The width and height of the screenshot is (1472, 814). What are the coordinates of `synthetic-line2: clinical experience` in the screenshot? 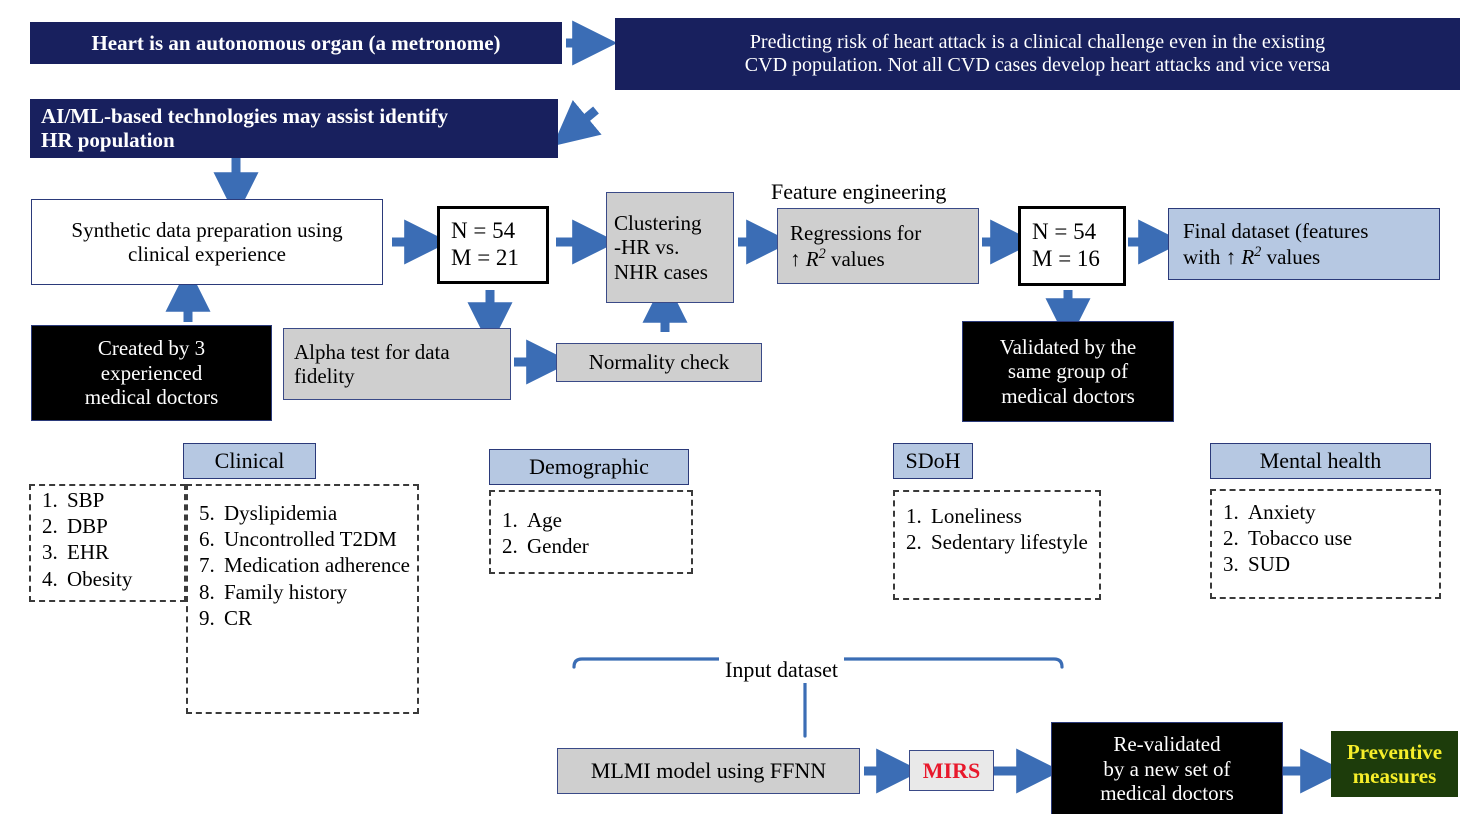 It's located at (207, 254).